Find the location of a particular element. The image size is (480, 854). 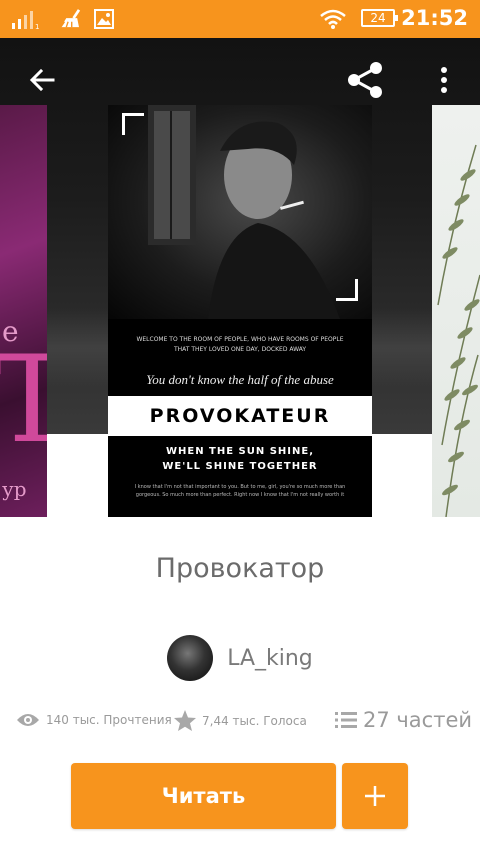

svg-text: 1 is located at coordinates (37, 26).